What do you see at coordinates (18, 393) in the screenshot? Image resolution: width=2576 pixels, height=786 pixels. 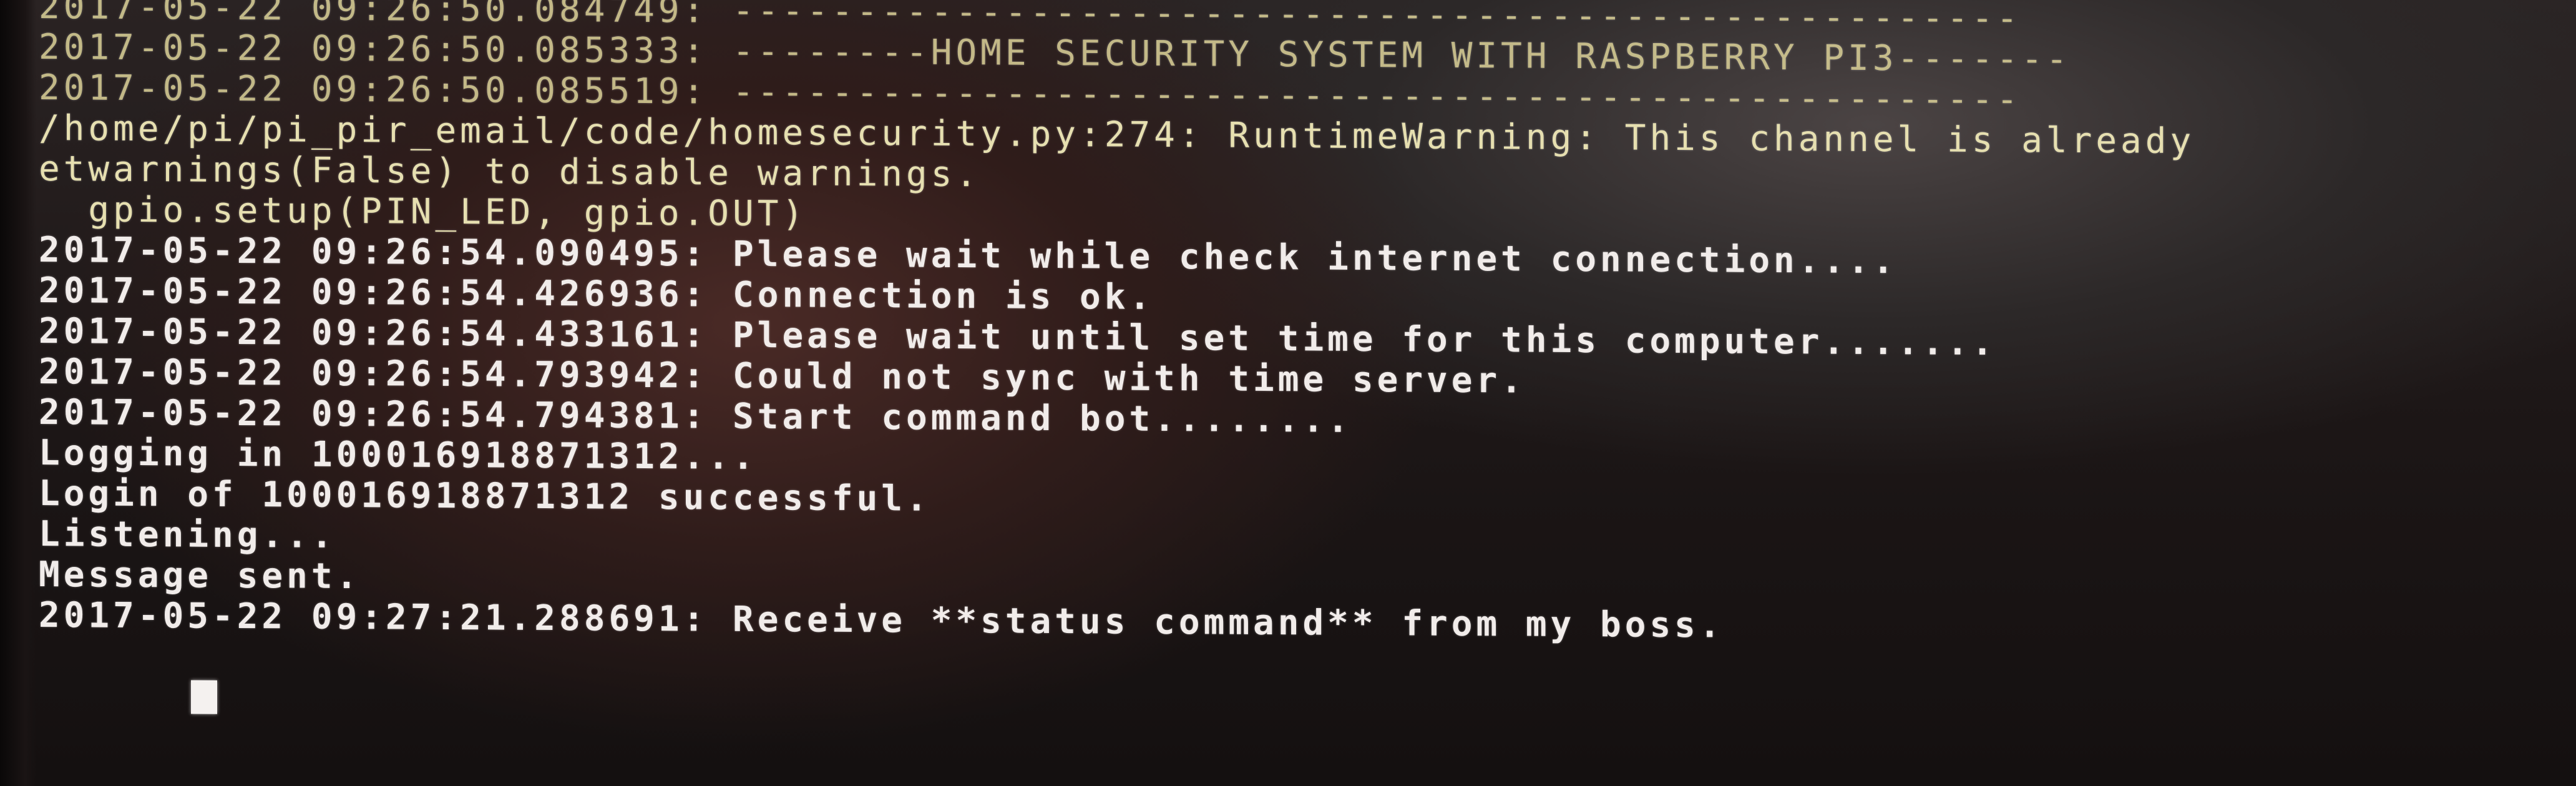 I see `monitor-bezel` at bounding box center [18, 393].